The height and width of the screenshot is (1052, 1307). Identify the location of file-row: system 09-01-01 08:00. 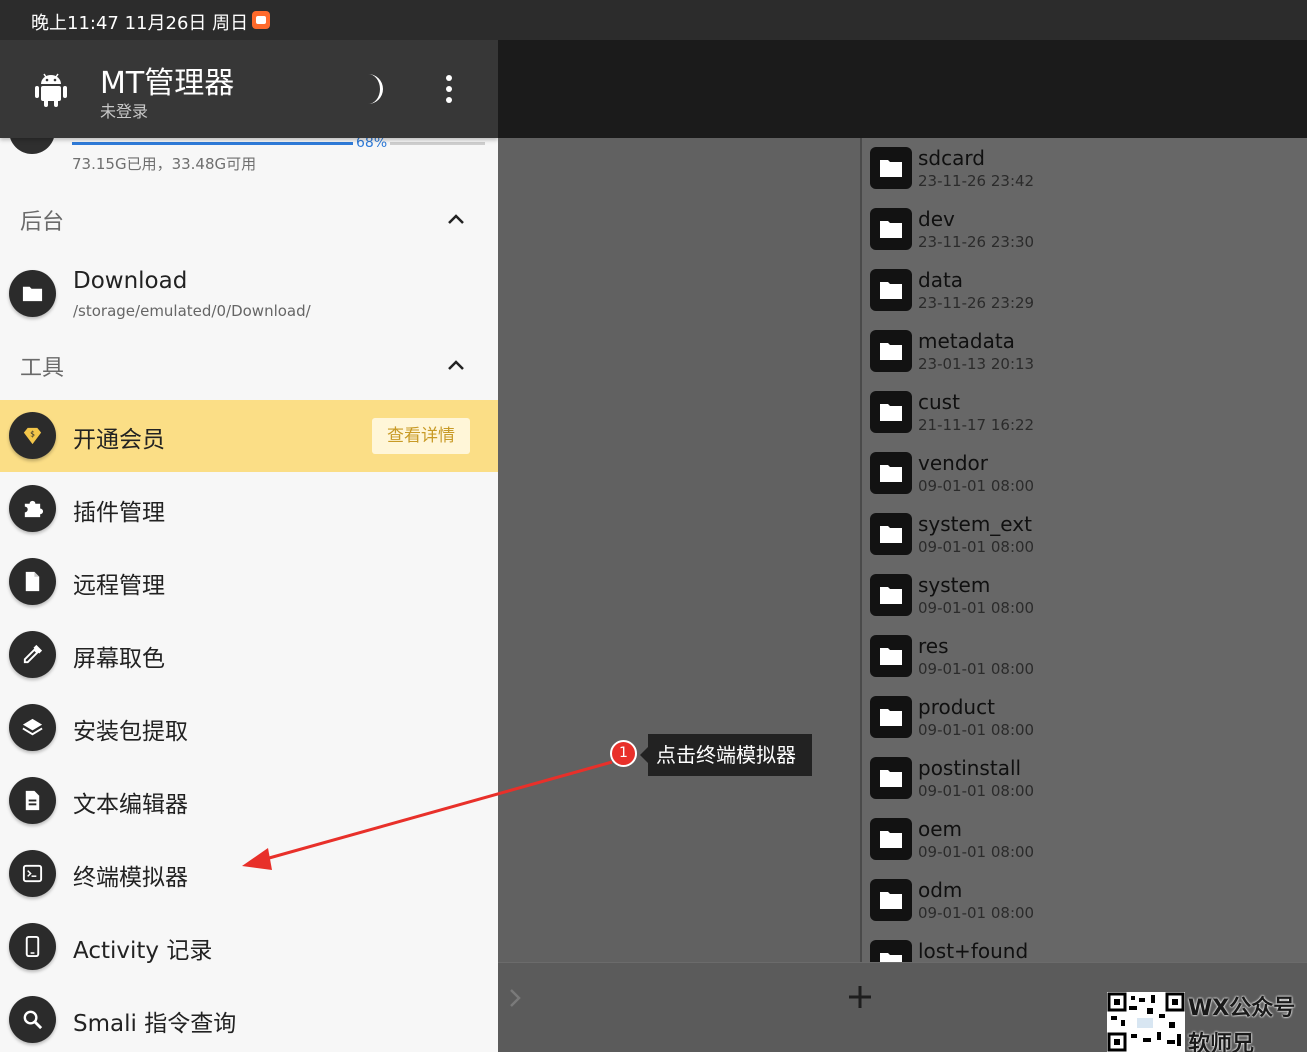
(1084, 595).